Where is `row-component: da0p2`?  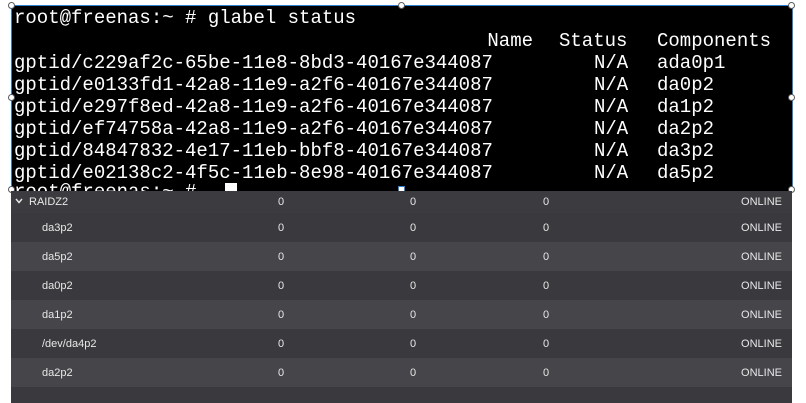
row-component: da0p2 is located at coordinates (686, 85).